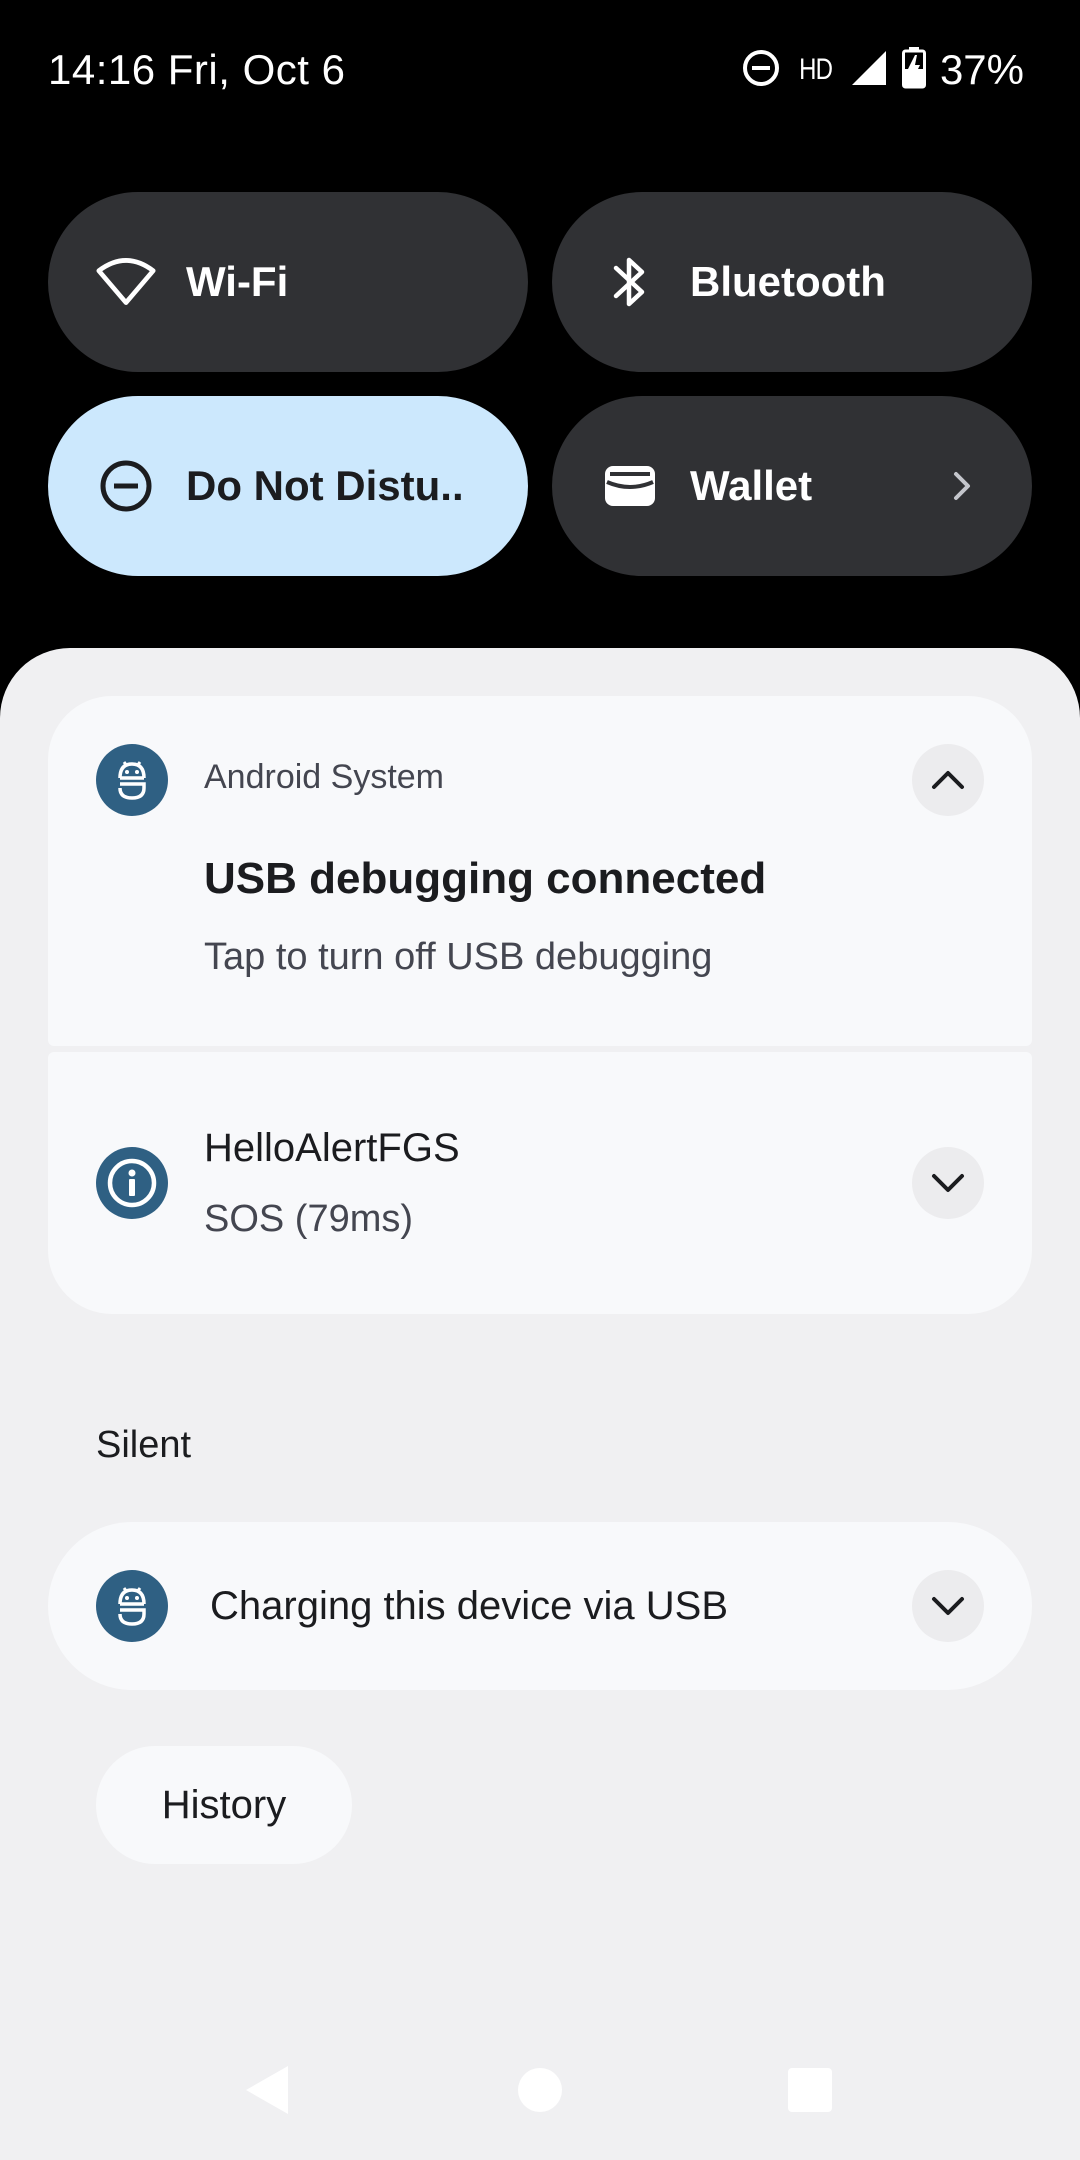  What do you see at coordinates (810, 2090) in the screenshot?
I see `recents-icon` at bounding box center [810, 2090].